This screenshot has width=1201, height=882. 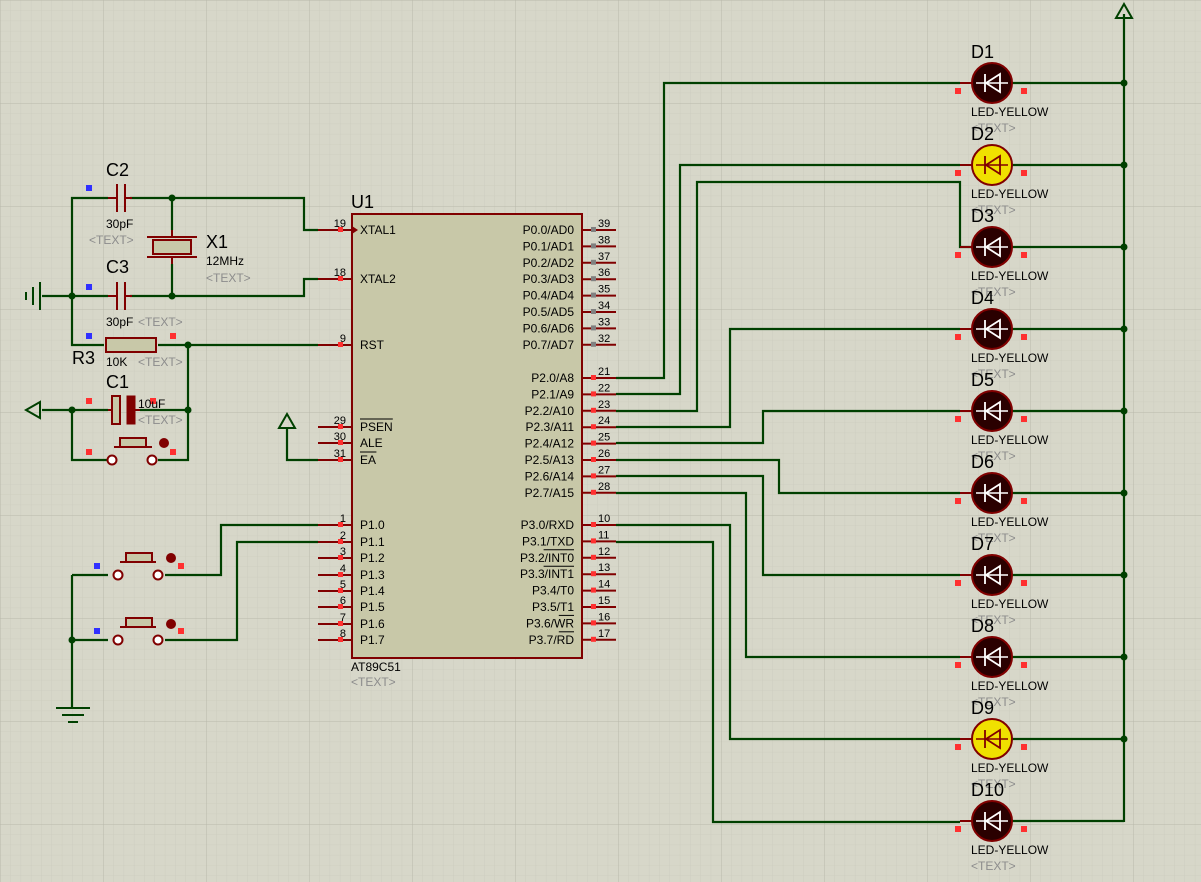 What do you see at coordinates (343, 634) in the screenshot?
I see `mcu-pin-number: 8` at bounding box center [343, 634].